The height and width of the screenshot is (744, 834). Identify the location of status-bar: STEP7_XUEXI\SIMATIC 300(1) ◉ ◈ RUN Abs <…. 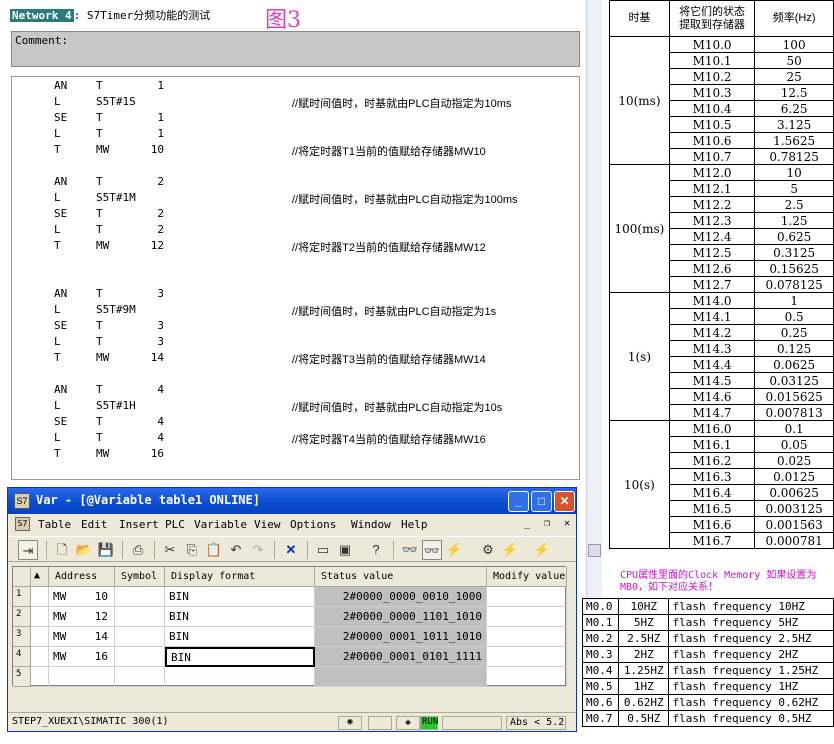
(292, 721).